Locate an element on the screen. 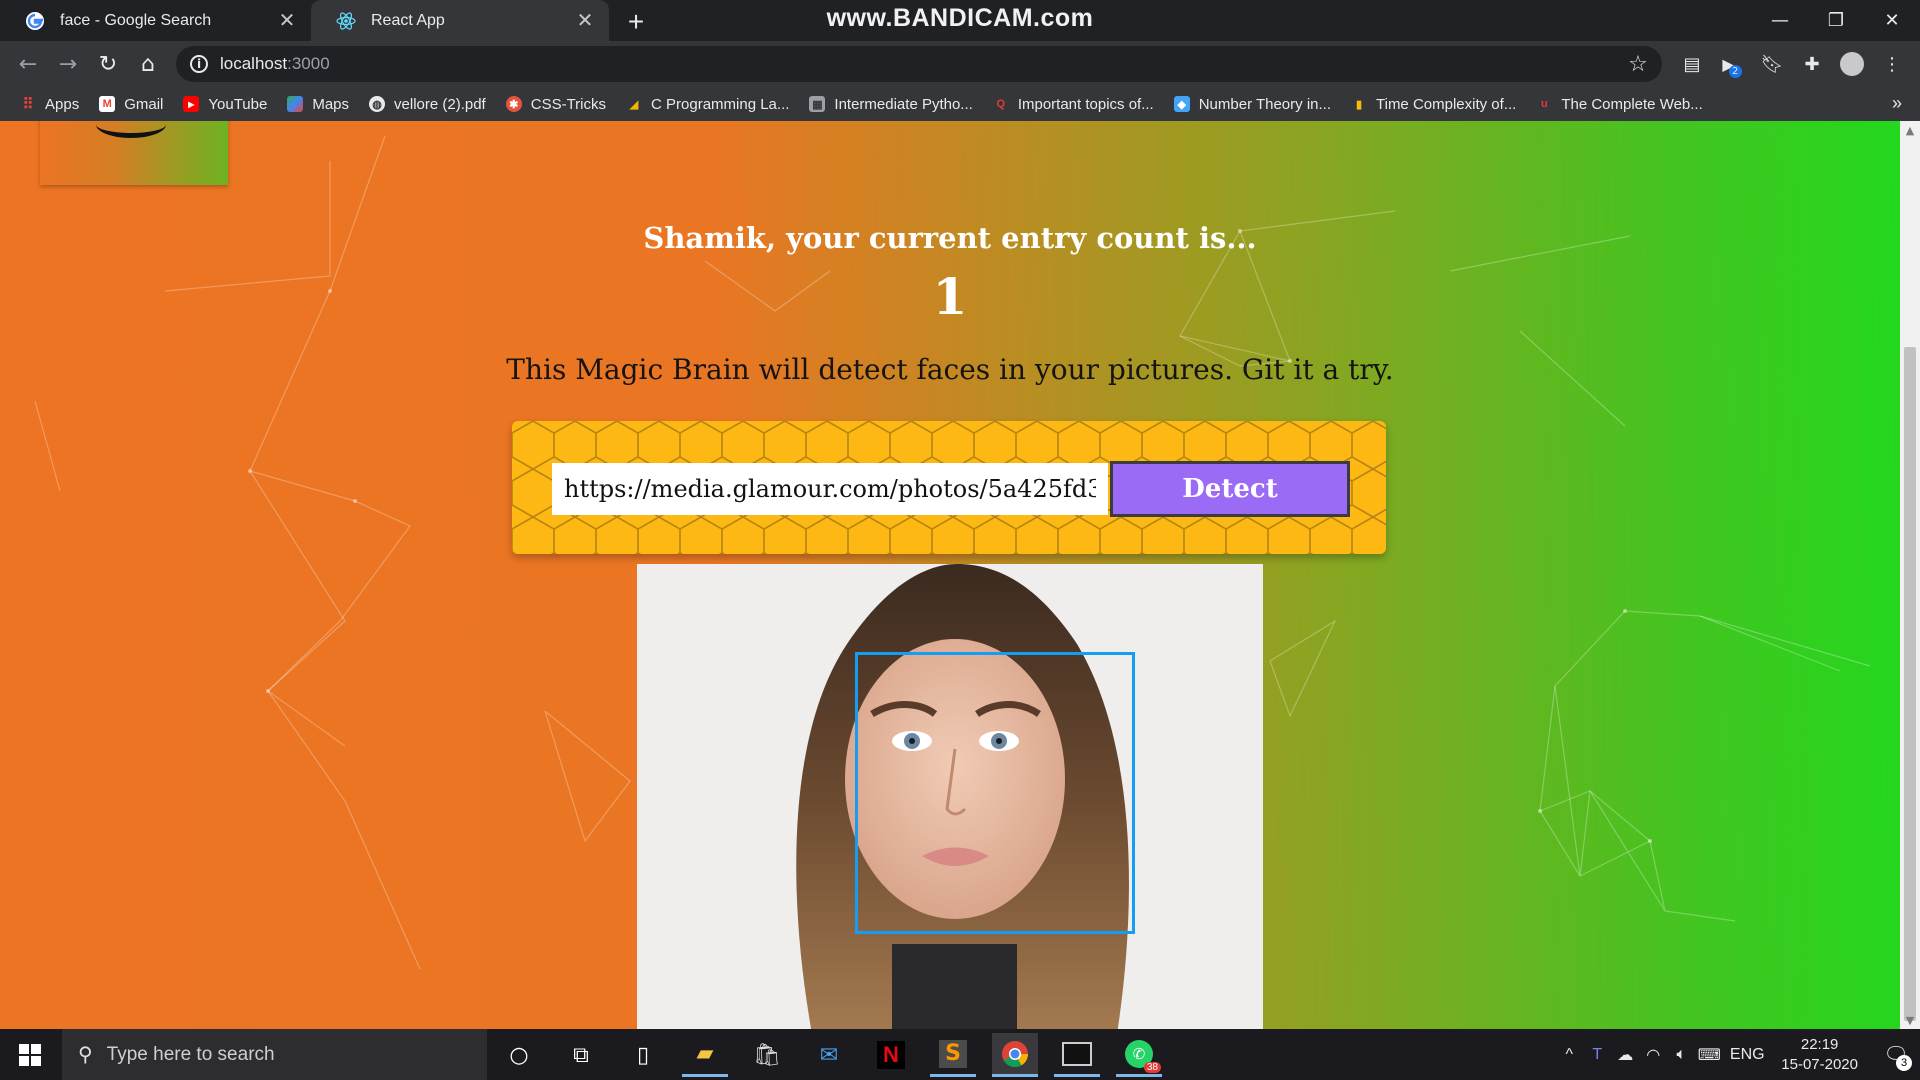 Image resolution: width=1920 pixels, height=1080 pixels. scroll-up-icon: ▲ is located at coordinates (1910, 130).